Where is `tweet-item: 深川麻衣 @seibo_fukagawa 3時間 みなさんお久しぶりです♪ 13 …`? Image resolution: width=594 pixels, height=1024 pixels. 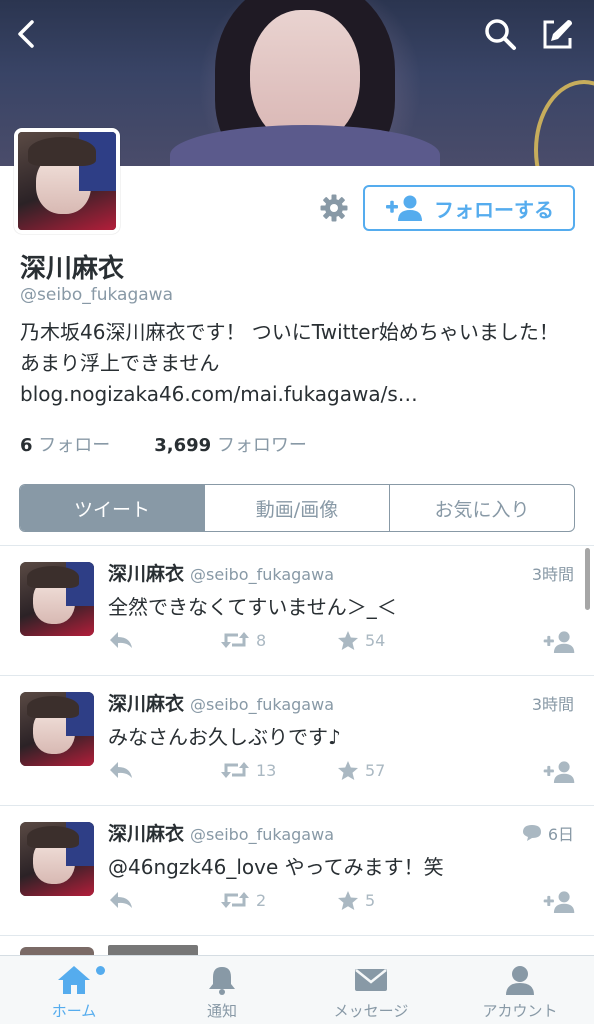 tweet-item: 深川麻衣 @seibo_fukagawa 3時間 みなさんお久しぶりです♪ 13 … is located at coordinates (297, 740).